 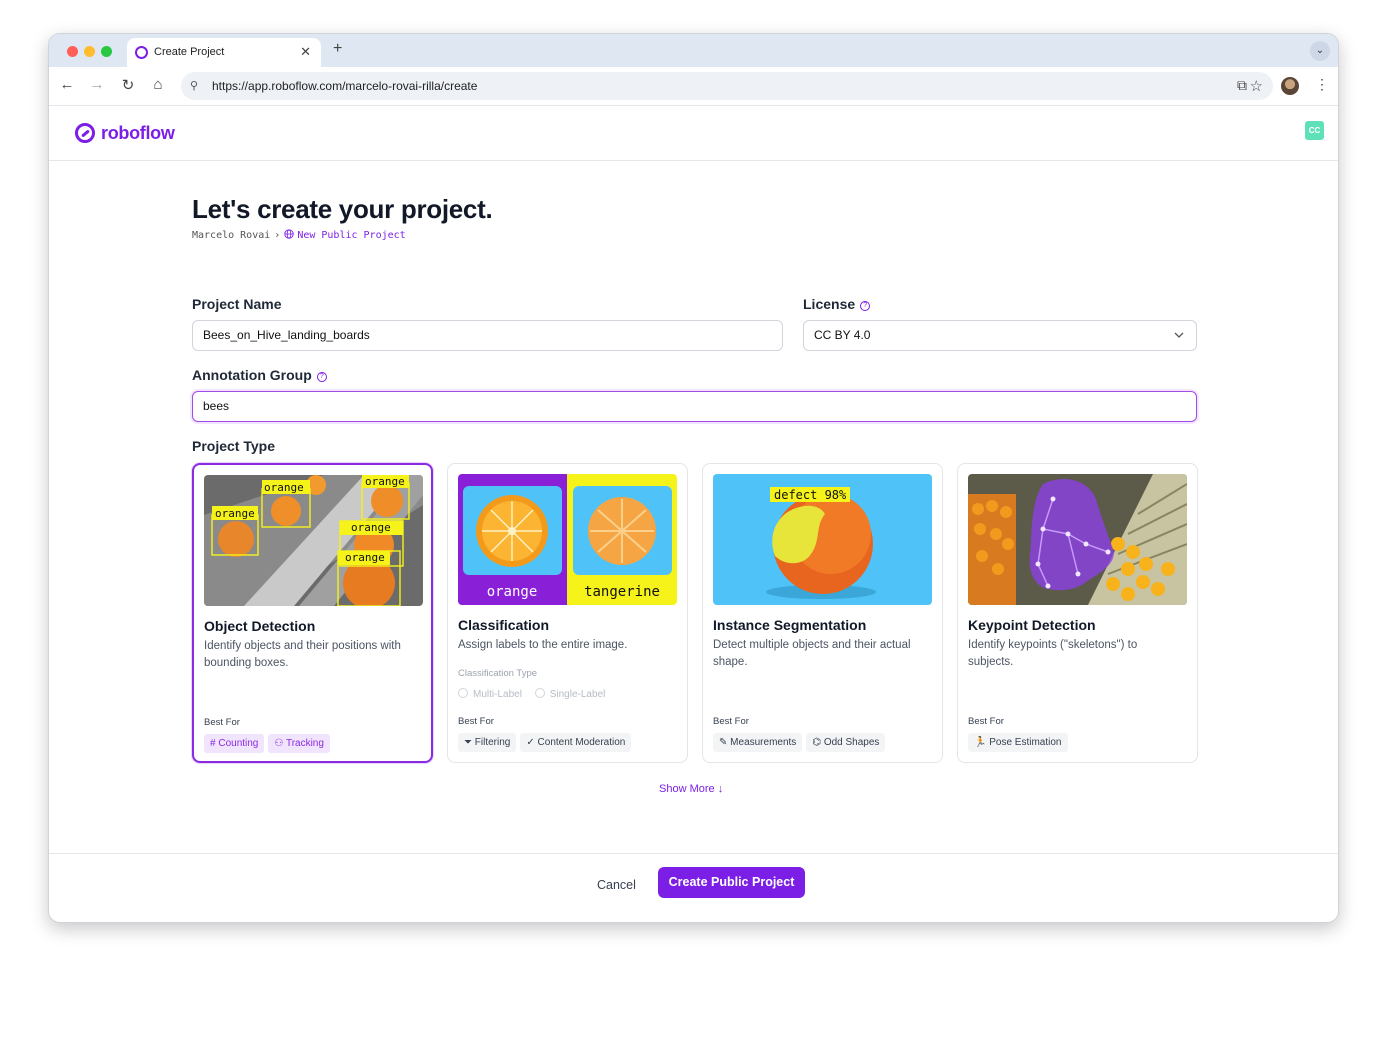 I want to click on project-name-label: Project Name, so click(x=237, y=304).